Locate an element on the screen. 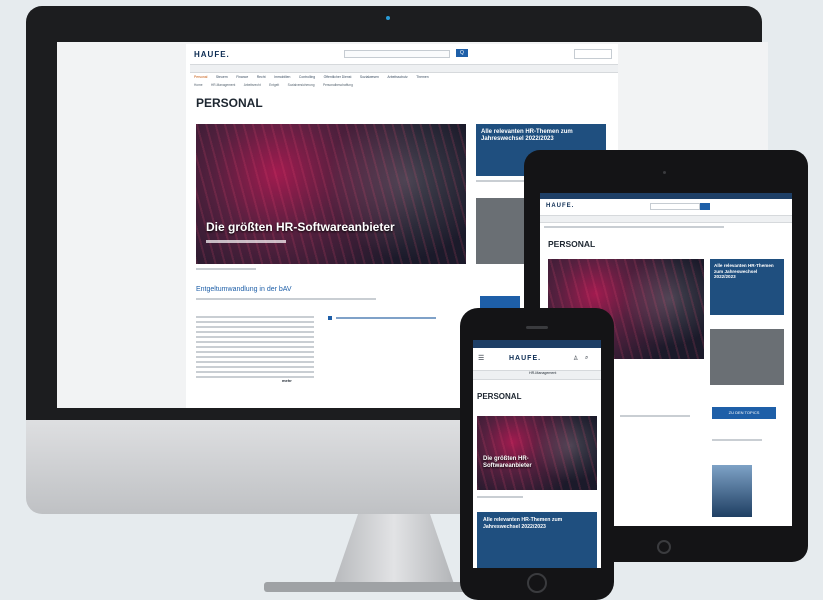  phone-logo: HAUFE. is located at coordinates (525, 358).